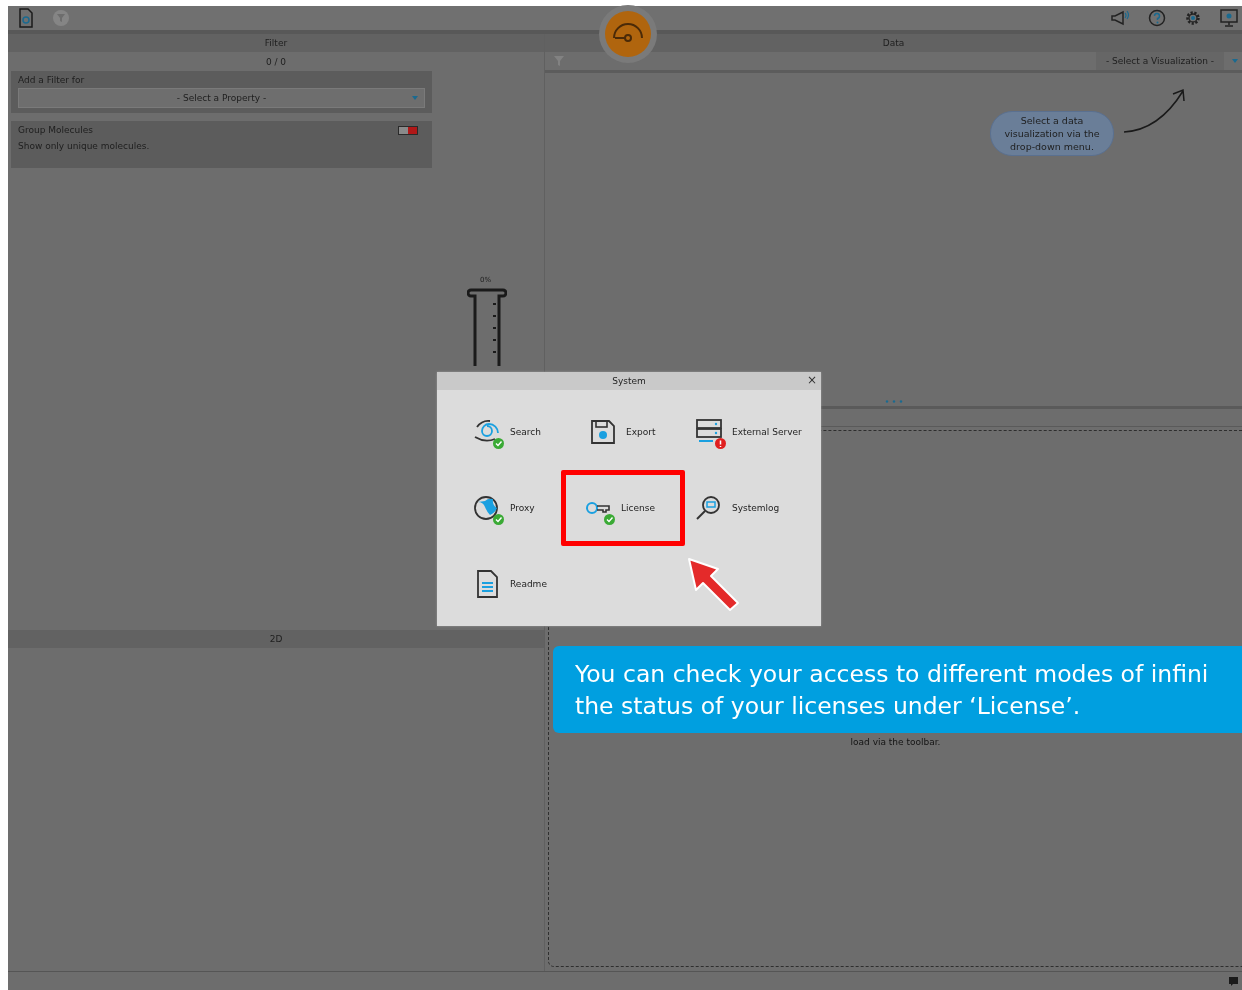  What do you see at coordinates (893, 401) in the screenshot?
I see `grip-icon` at bounding box center [893, 401].